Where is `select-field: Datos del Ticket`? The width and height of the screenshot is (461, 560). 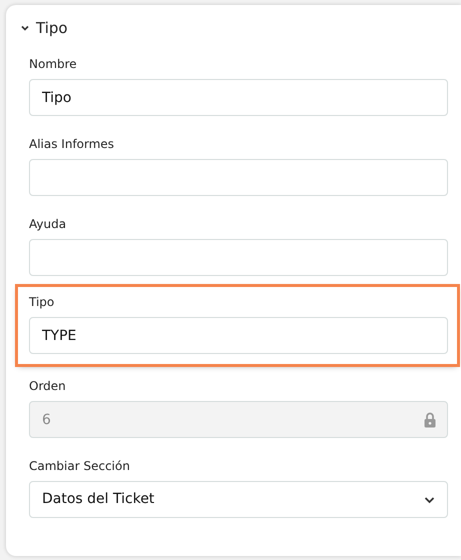 select-field: Datos del Ticket is located at coordinates (238, 499).